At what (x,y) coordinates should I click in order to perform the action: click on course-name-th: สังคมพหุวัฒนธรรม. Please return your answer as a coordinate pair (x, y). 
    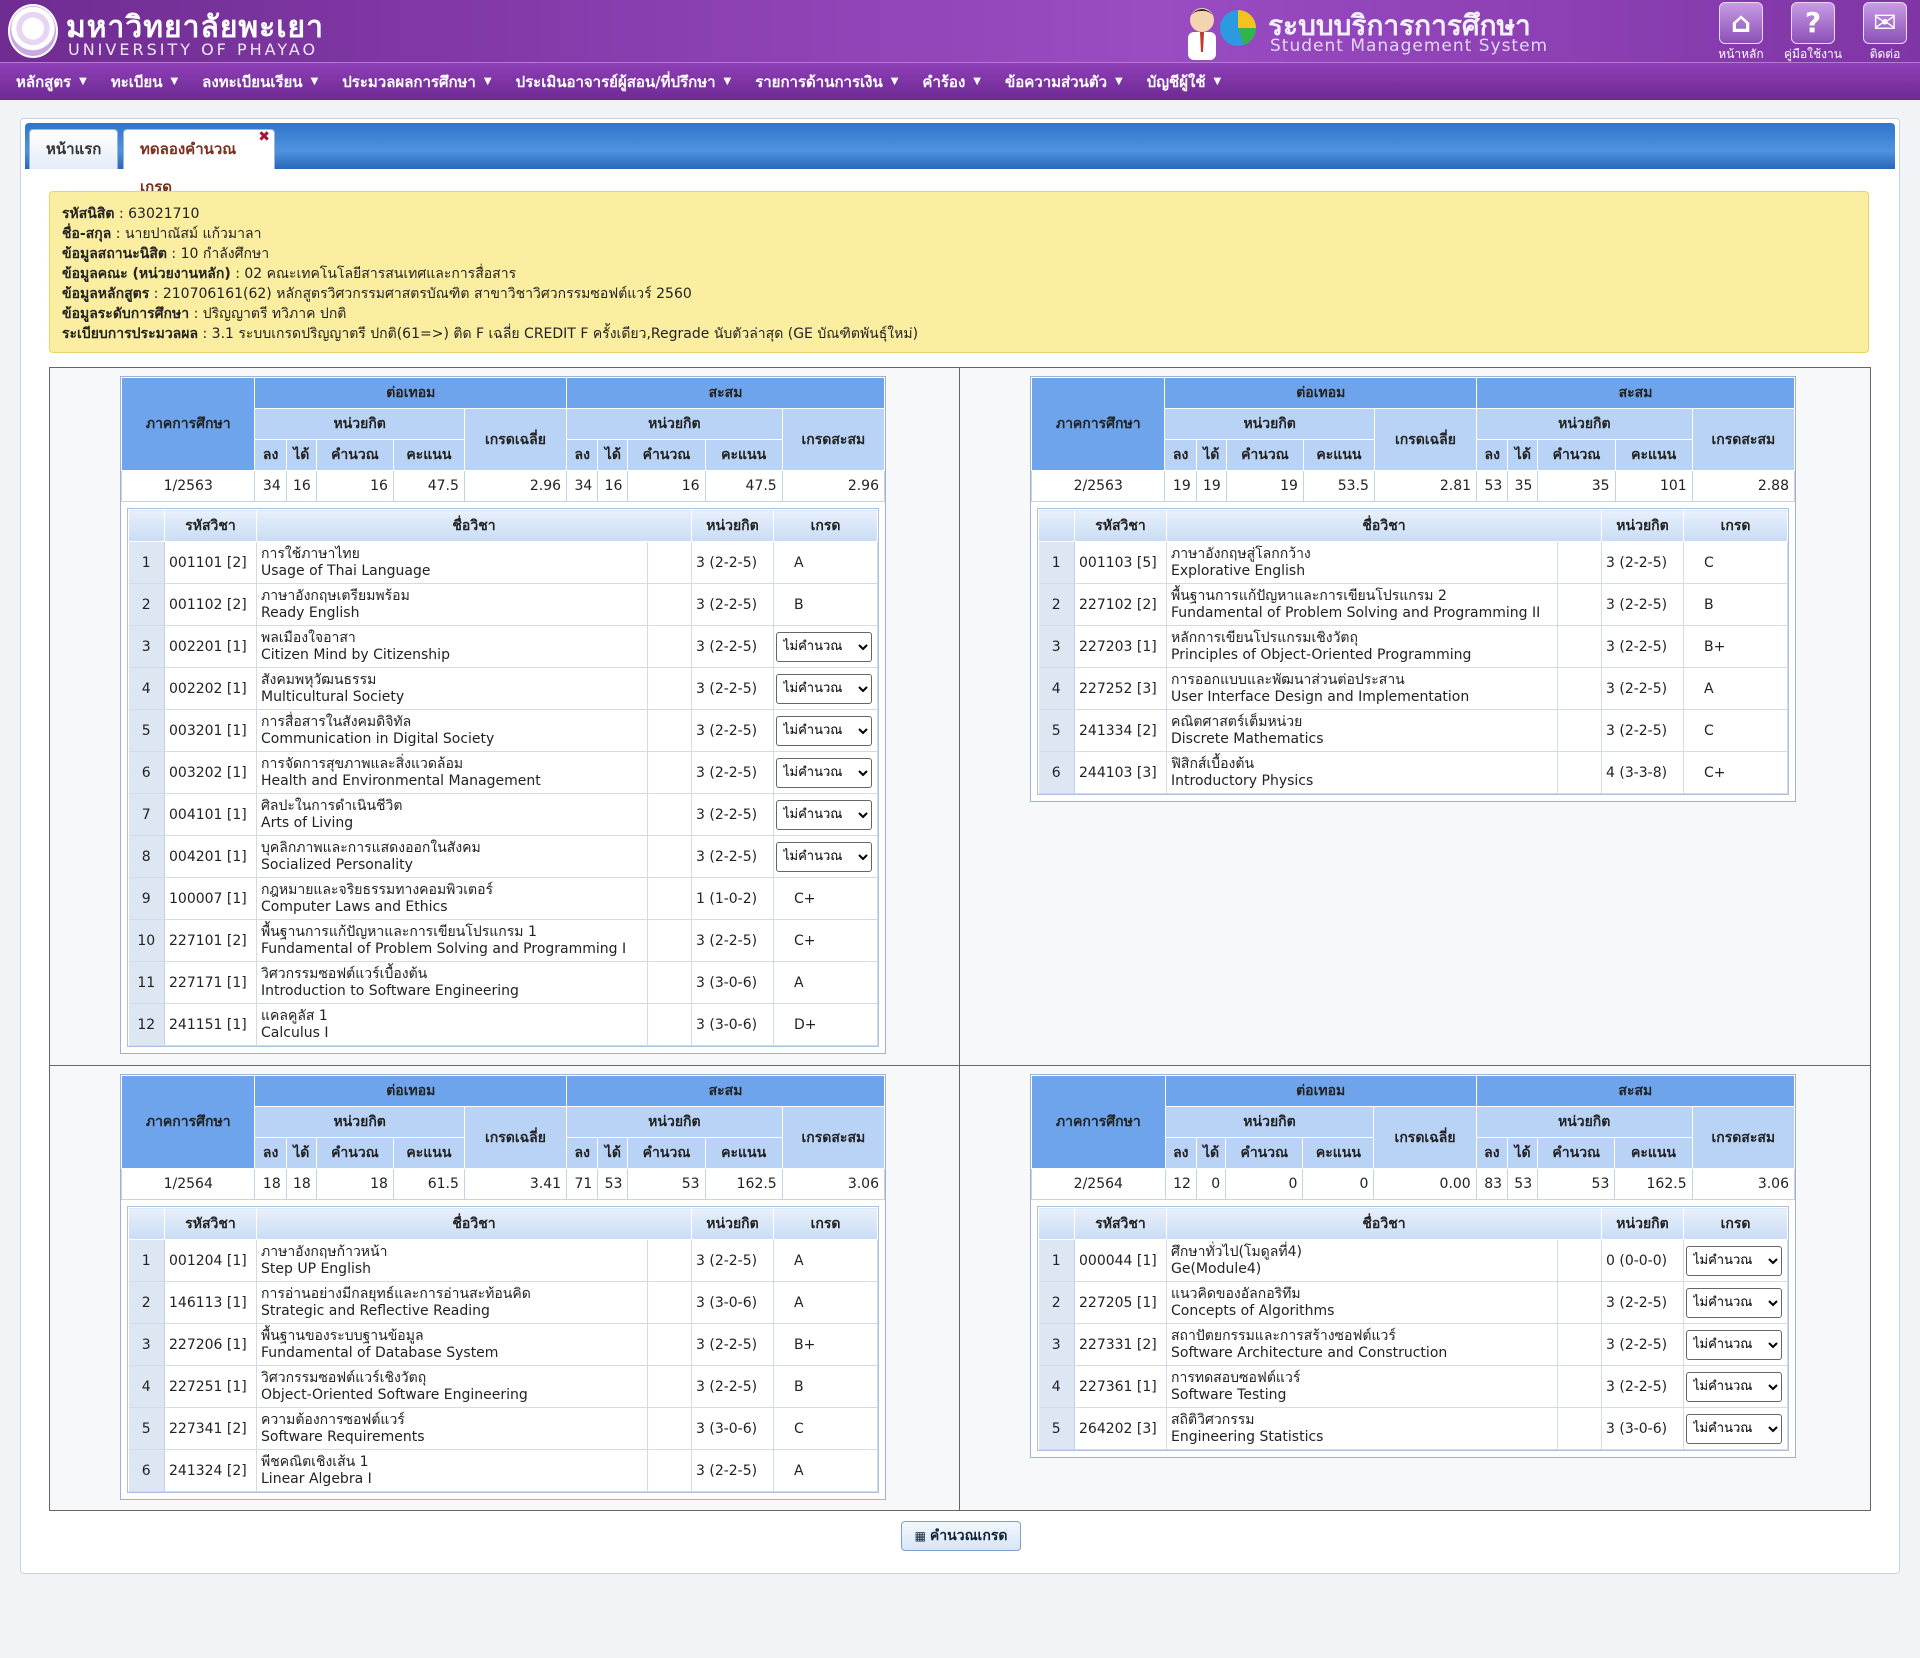
    Looking at the image, I should click on (319, 679).